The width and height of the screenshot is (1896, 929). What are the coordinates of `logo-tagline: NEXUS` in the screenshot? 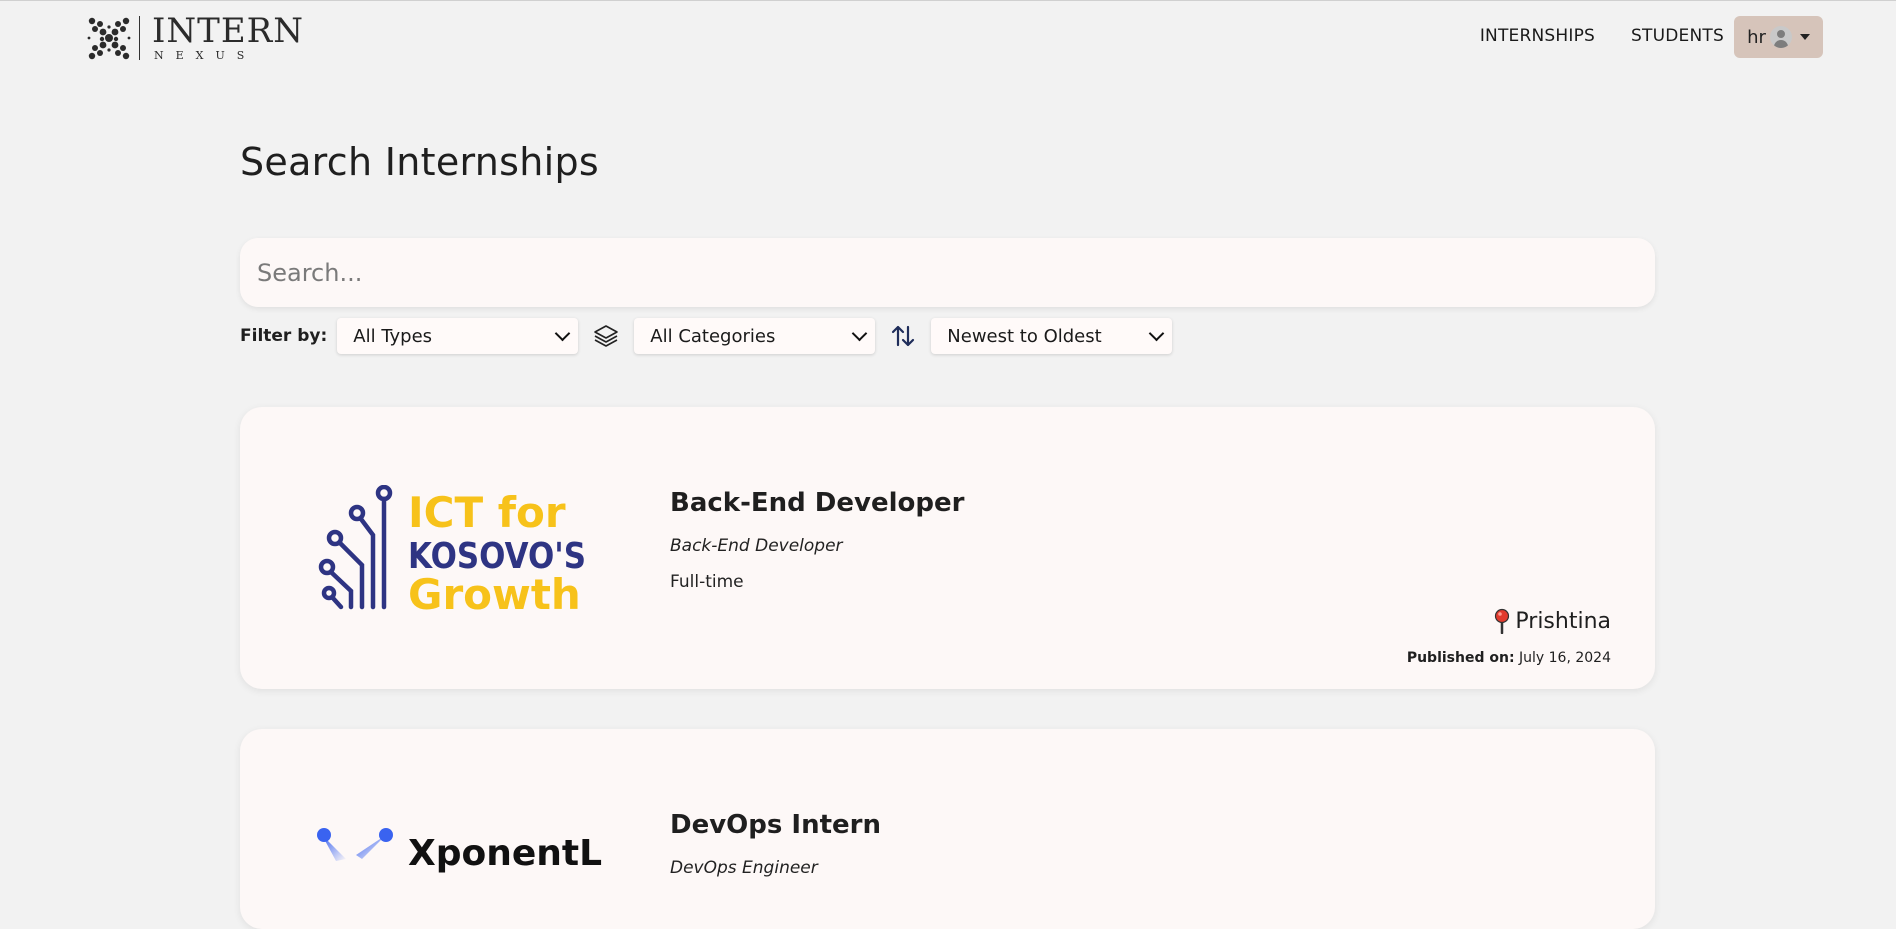 It's located at (205, 55).